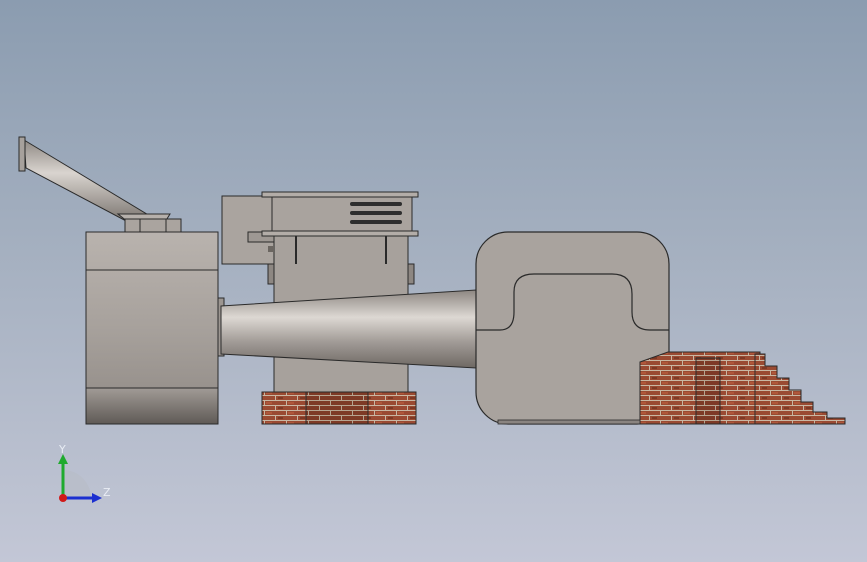  I want to click on middle-brick-base, so click(339, 408).